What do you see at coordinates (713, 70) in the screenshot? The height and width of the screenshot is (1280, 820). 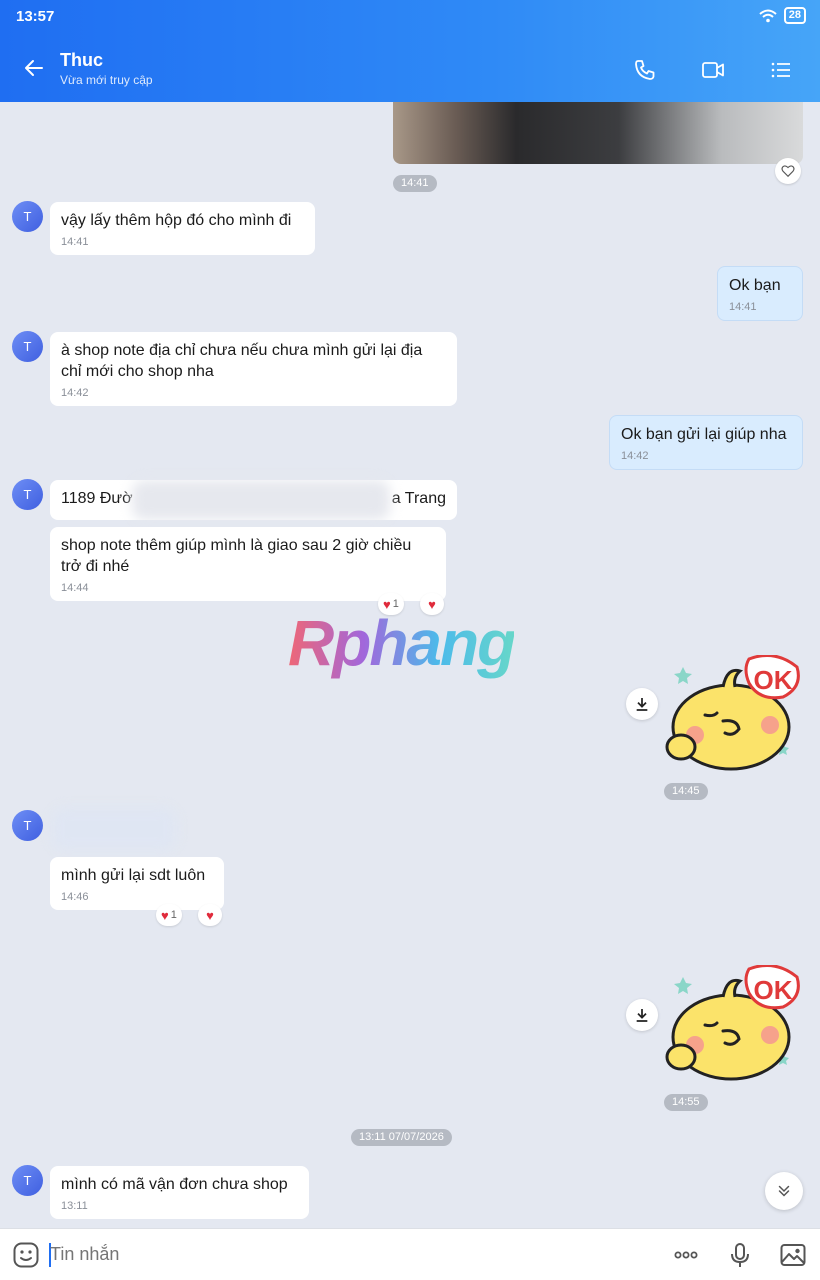 I see `video-call-icon` at bounding box center [713, 70].